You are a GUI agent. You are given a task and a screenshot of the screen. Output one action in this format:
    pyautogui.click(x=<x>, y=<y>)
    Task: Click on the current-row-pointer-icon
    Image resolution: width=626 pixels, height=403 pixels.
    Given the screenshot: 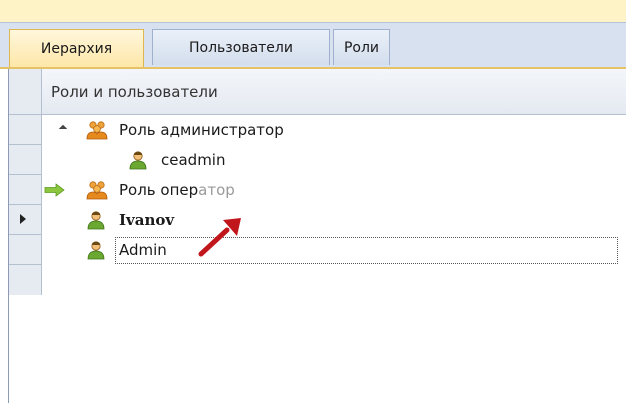 What is the action you would take?
    pyautogui.click(x=23, y=219)
    